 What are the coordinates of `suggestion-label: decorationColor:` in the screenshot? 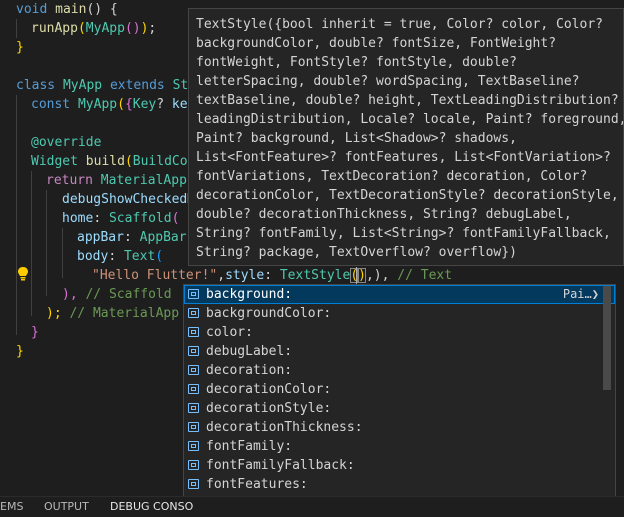 It's located at (269, 389).